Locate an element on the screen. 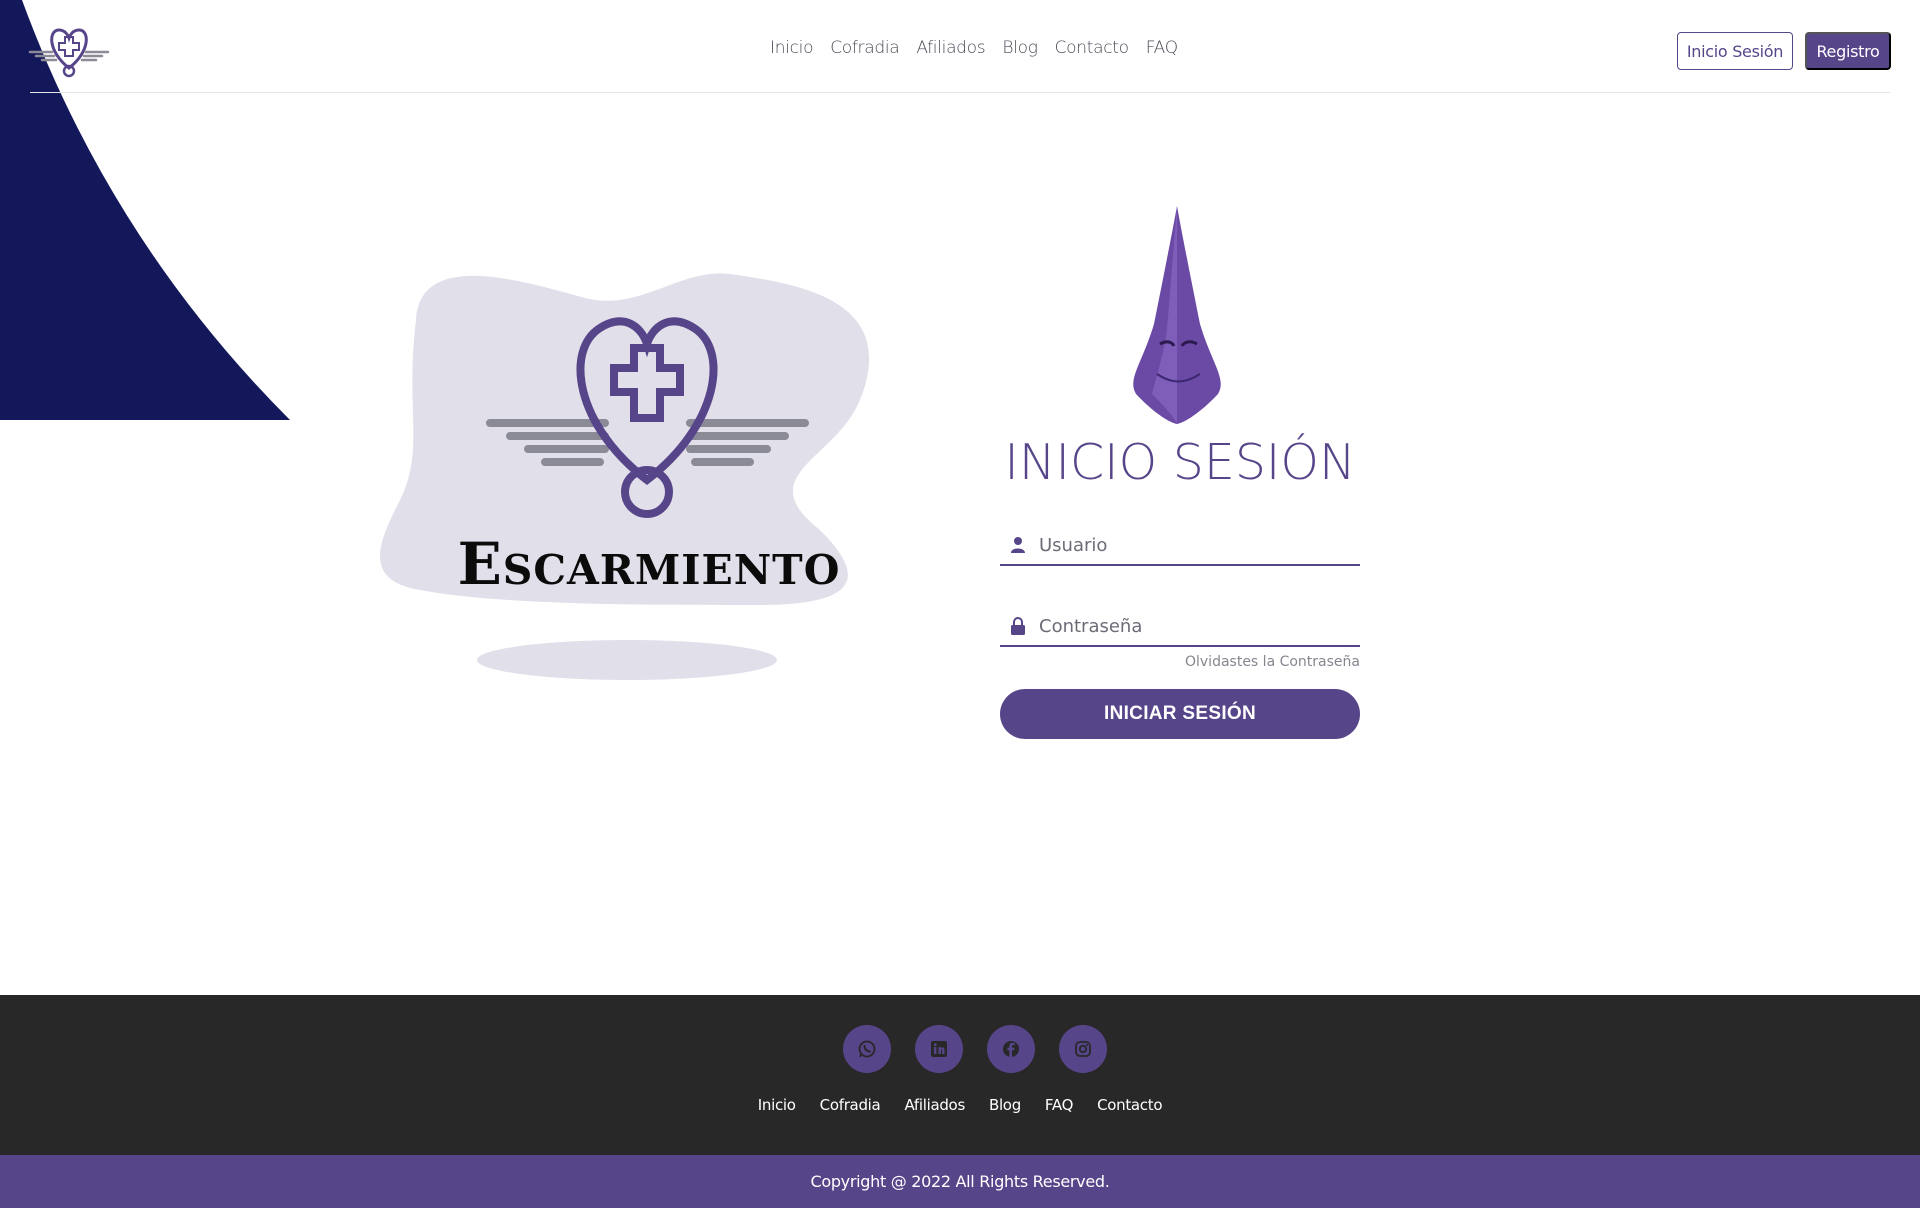 The width and height of the screenshot is (1920, 1208). nav-inicio: Inicio is located at coordinates (791, 48).